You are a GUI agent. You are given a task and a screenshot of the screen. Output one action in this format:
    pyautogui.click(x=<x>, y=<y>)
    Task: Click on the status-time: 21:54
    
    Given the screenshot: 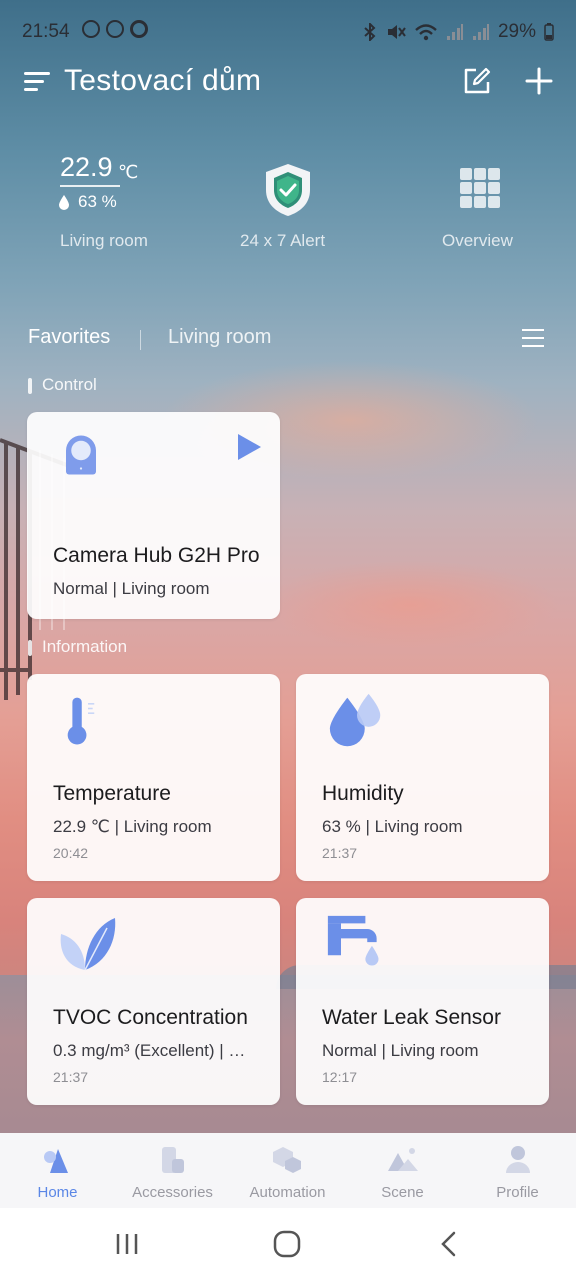 What is the action you would take?
    pyautogui.click(x=46, y=31)
    